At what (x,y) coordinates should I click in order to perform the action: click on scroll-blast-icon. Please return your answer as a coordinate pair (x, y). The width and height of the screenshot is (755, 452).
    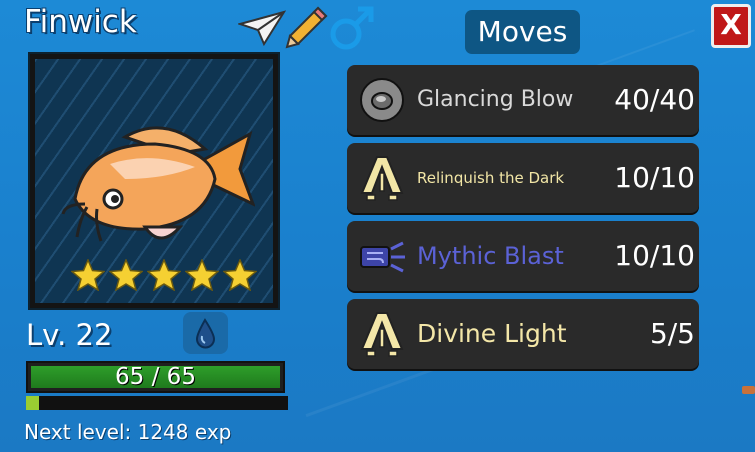
    Looking at the image, I should click on (382, 257).